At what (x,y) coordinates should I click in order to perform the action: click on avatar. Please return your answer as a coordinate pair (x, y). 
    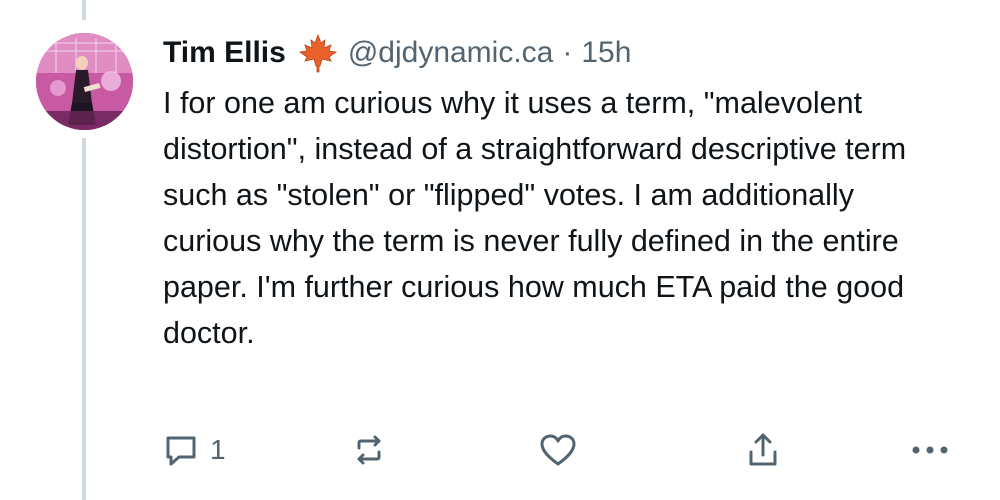
    Looking at the image, I should click on (84, 81).